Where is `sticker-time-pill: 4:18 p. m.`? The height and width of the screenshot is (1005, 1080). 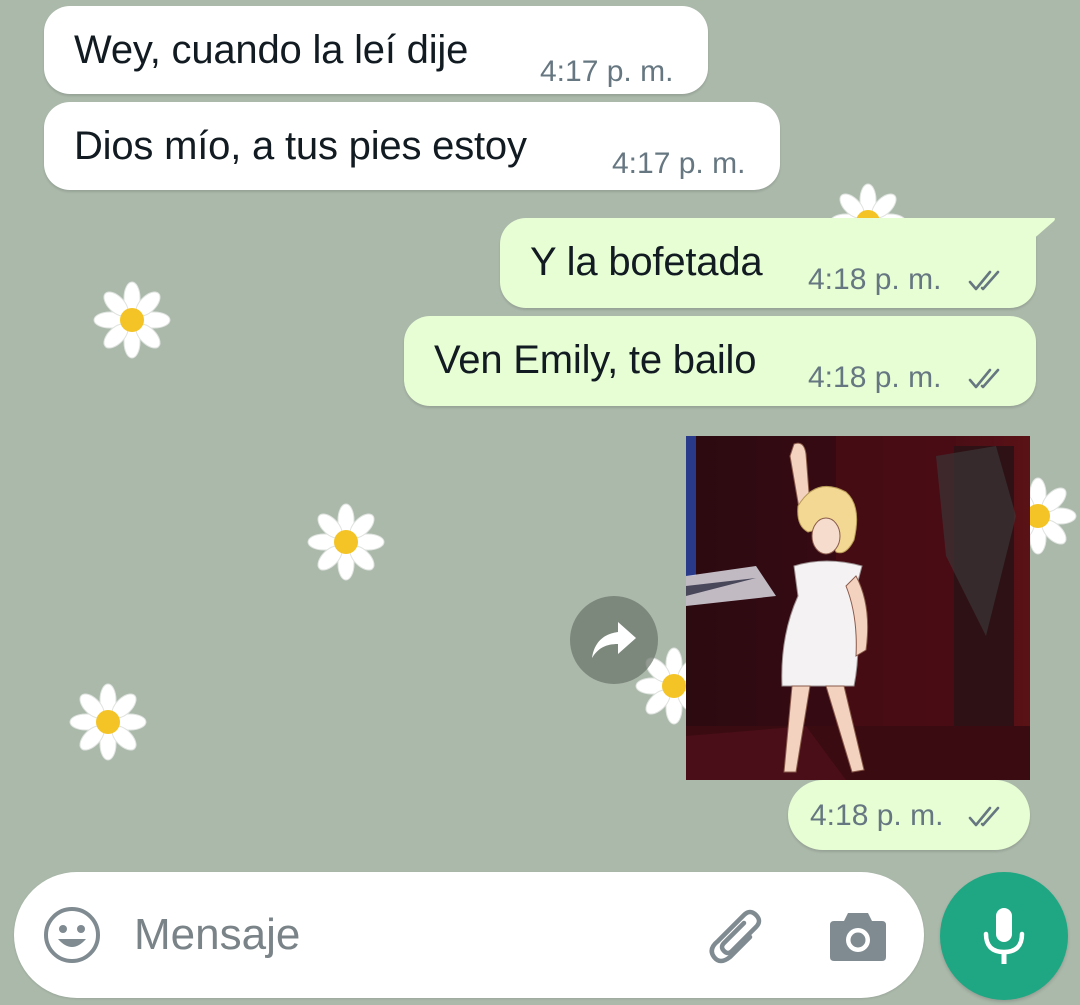
sticker-time-pill: 4:18 p. m. is located at coordinates (909, 815).